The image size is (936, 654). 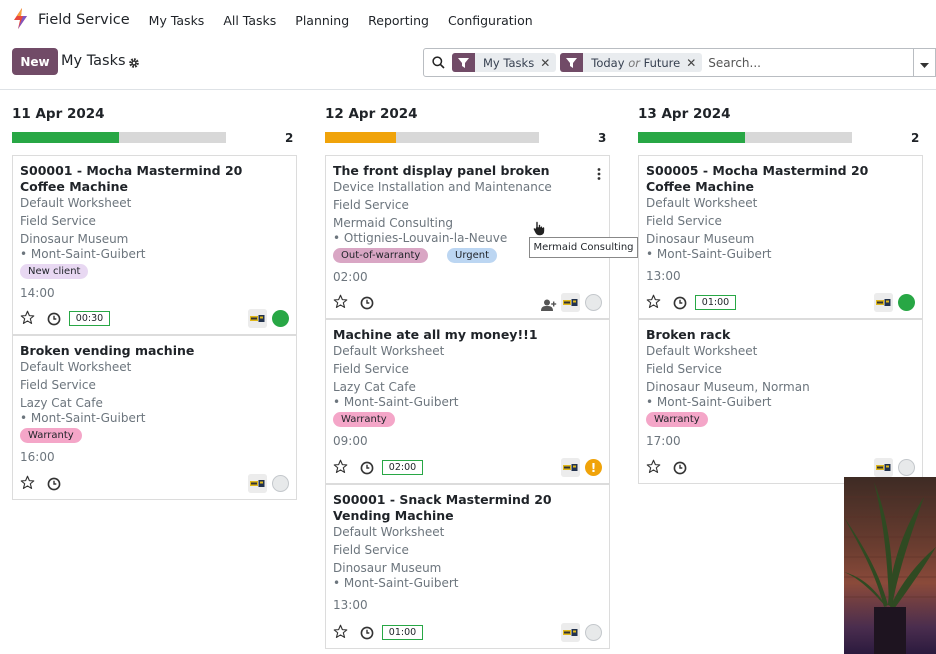 What do you see at coordinates (777, 335) in the screenshot?
I see `task-title: Broken rack` at bounding box center [777, 335].